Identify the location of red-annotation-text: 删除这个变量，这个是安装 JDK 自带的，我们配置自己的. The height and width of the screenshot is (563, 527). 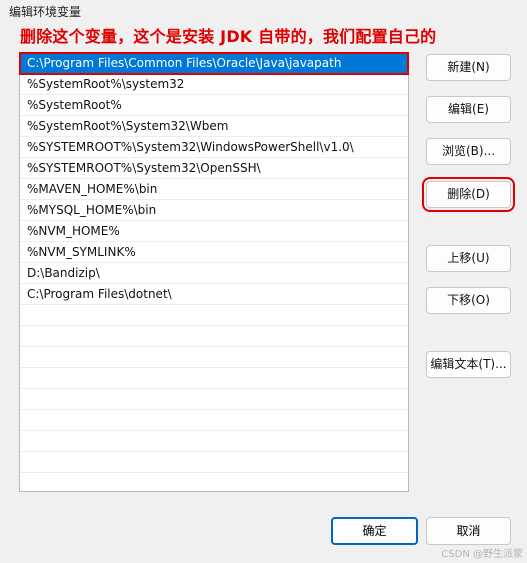
(228, 36).